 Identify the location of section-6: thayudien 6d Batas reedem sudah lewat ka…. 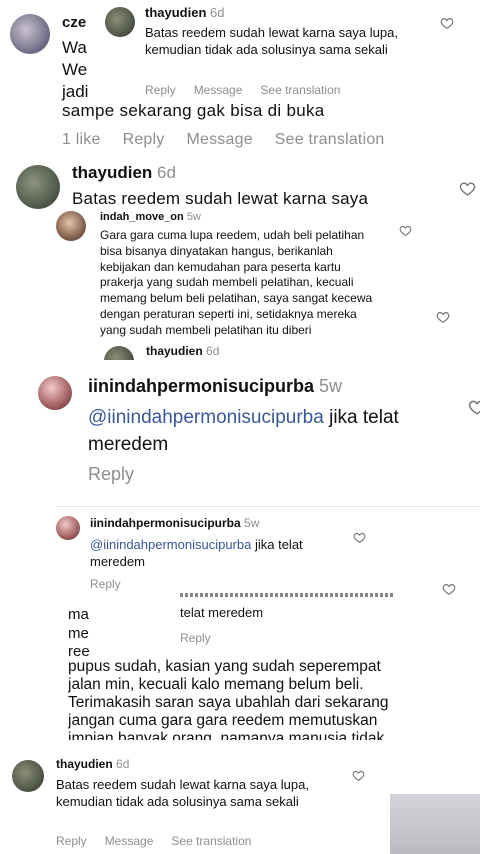
(240, 803).